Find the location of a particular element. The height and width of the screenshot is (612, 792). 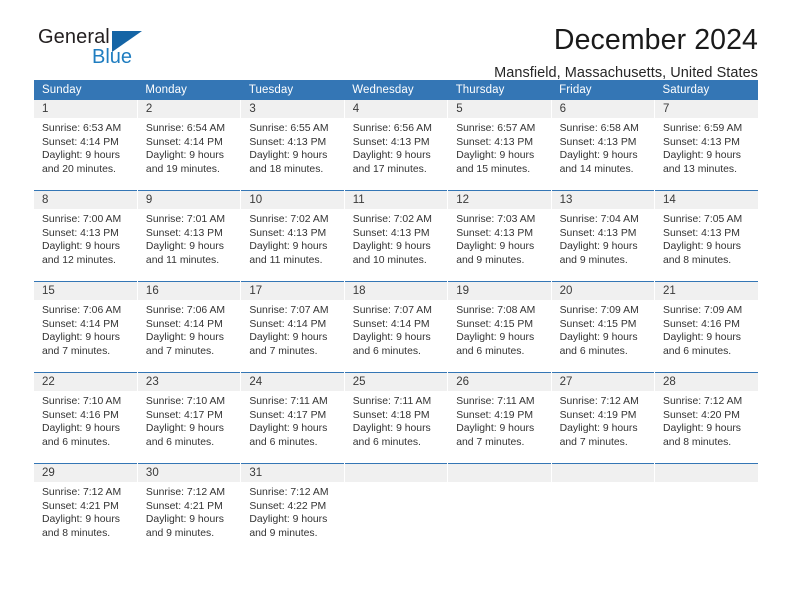

daylight-text-line2: and 20 minutes. is located at coordinates (79, 169).